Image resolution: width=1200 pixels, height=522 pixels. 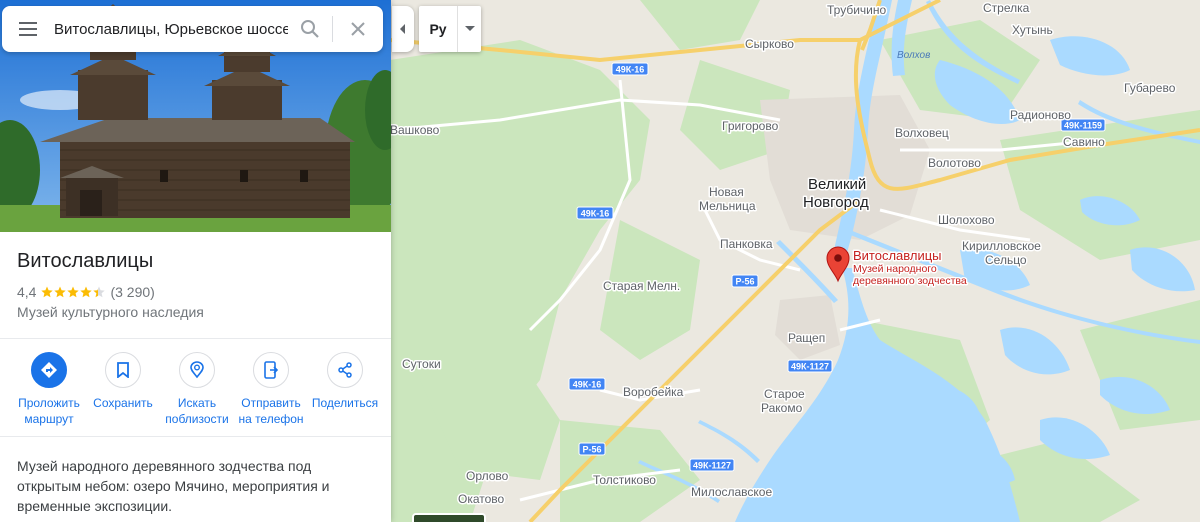 I want to click on place-label: Милославское, so click(x=731, y=492).